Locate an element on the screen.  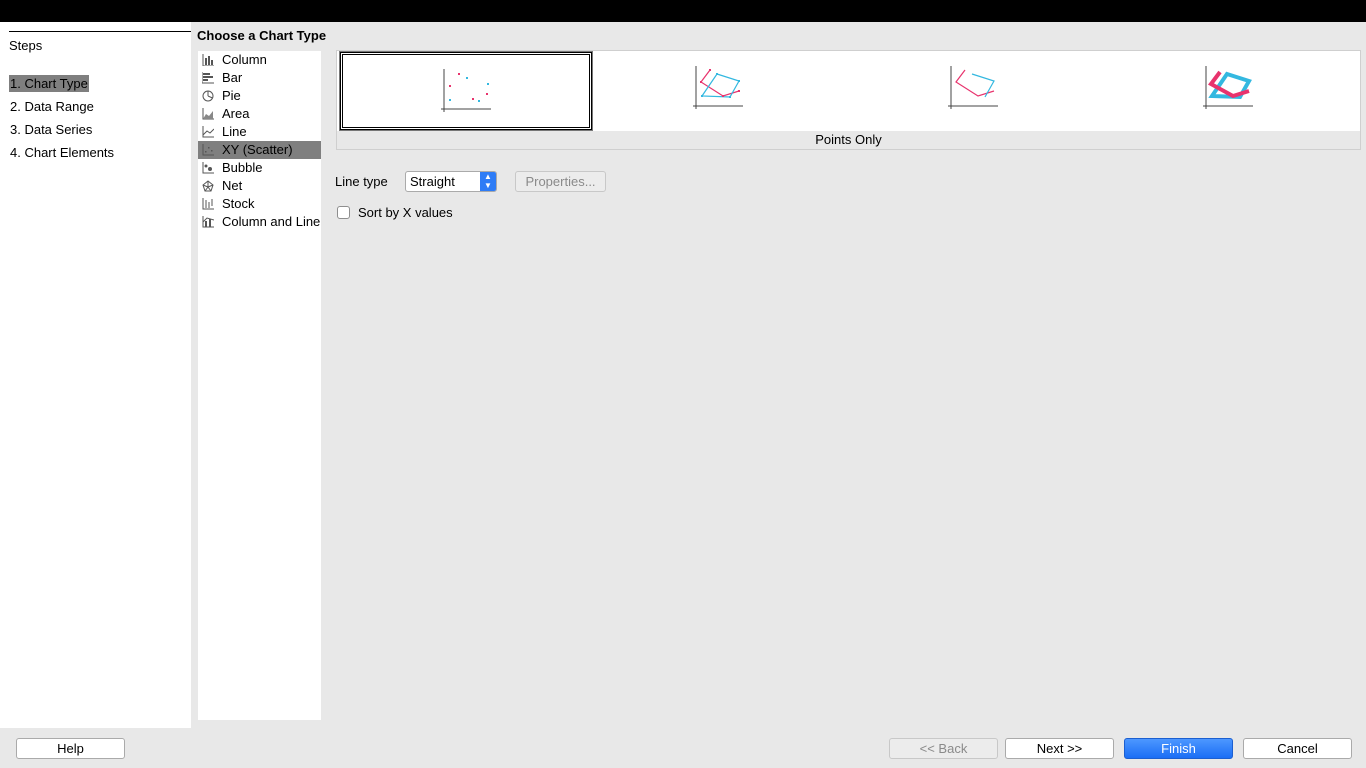
chart-variant-selector: Points Only is located at coordinates (848, 100).